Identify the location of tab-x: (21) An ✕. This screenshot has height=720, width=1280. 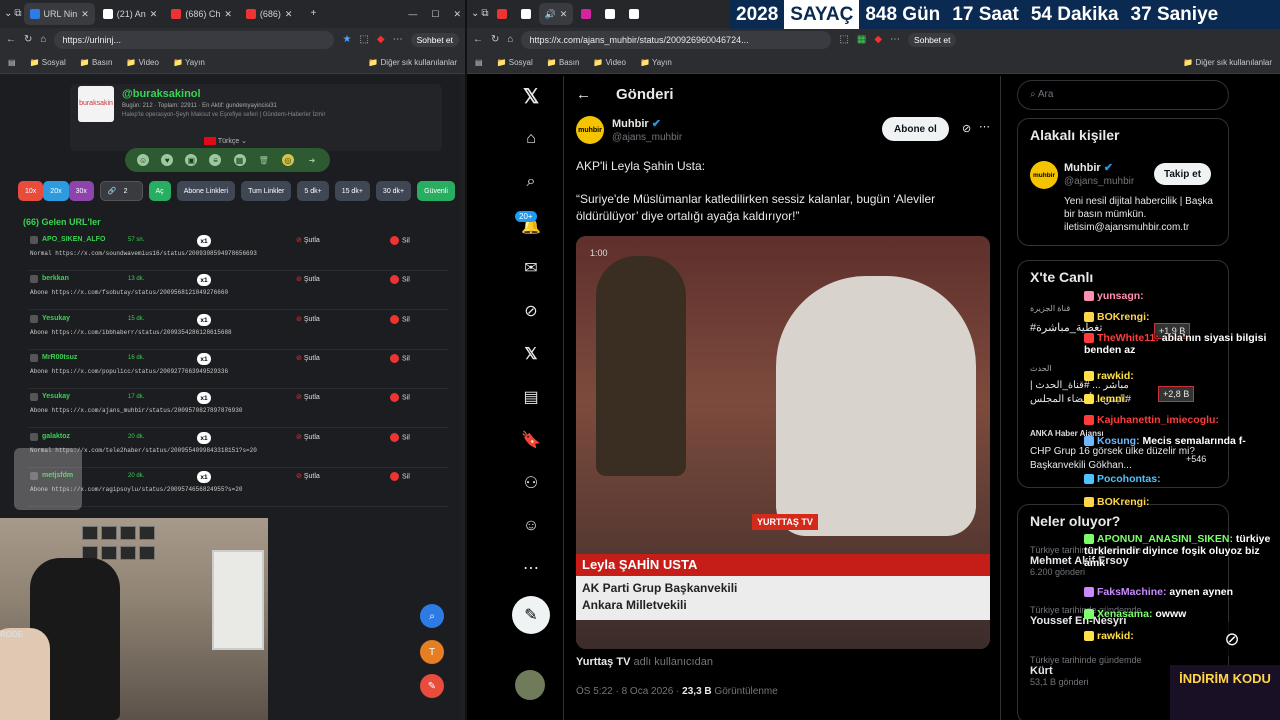
(130, 14).